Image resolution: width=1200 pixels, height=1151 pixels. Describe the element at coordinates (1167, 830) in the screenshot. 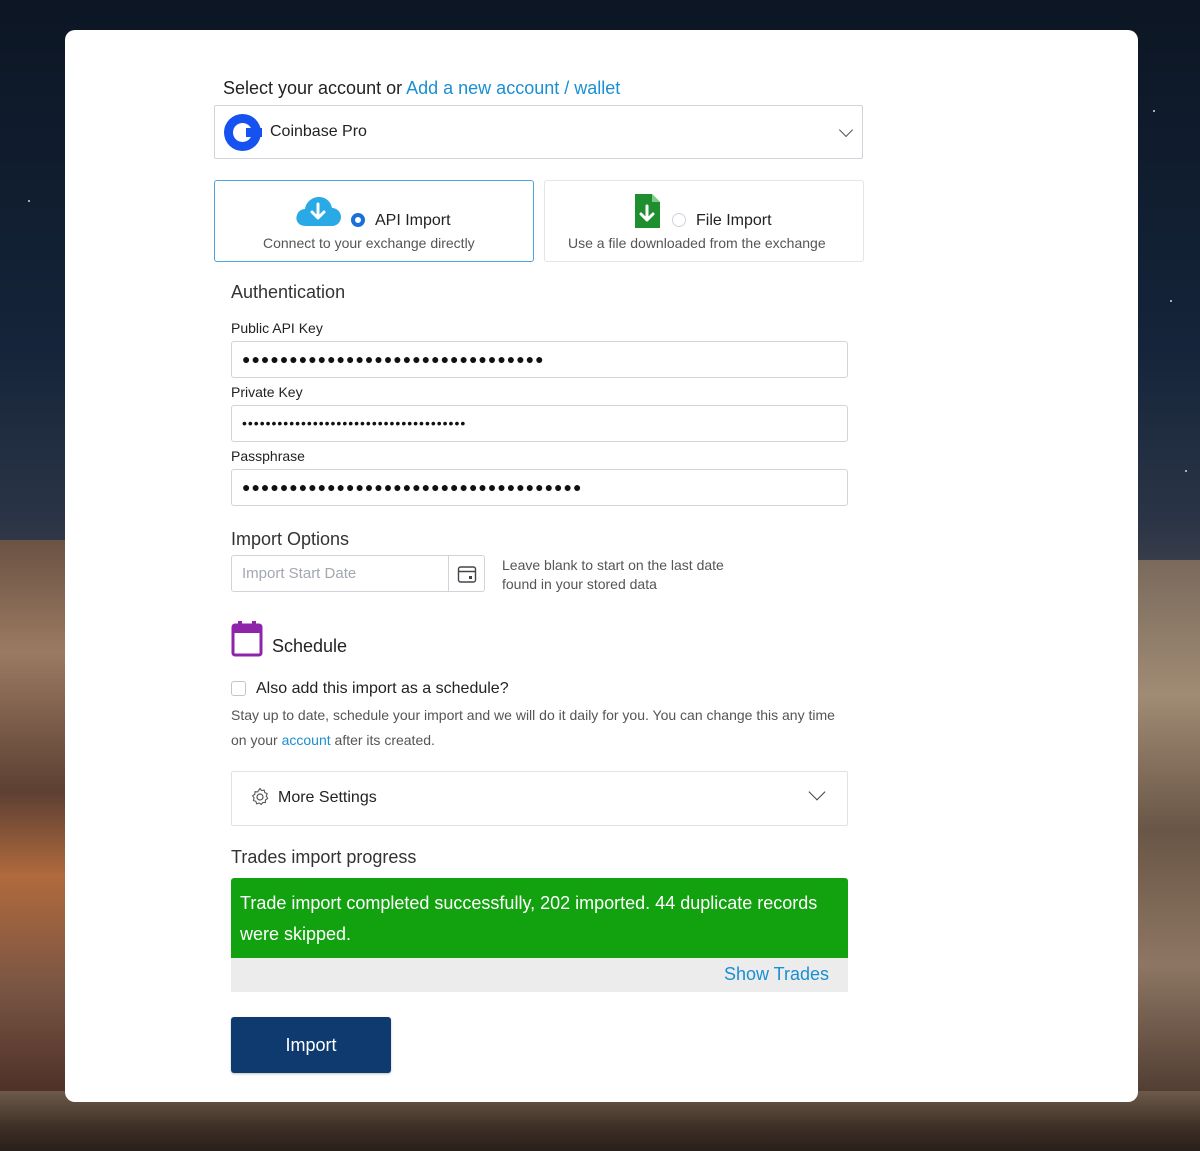

I see `background-rock-right` at that location.